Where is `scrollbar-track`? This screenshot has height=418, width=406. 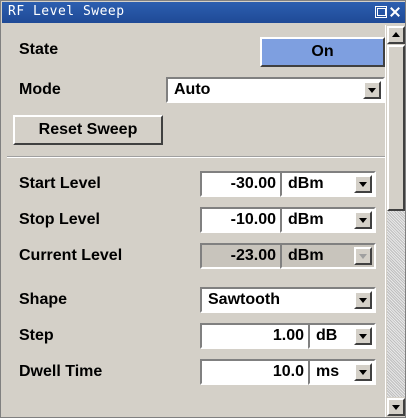
scrollbar-track is located at coordinates (396, 304).